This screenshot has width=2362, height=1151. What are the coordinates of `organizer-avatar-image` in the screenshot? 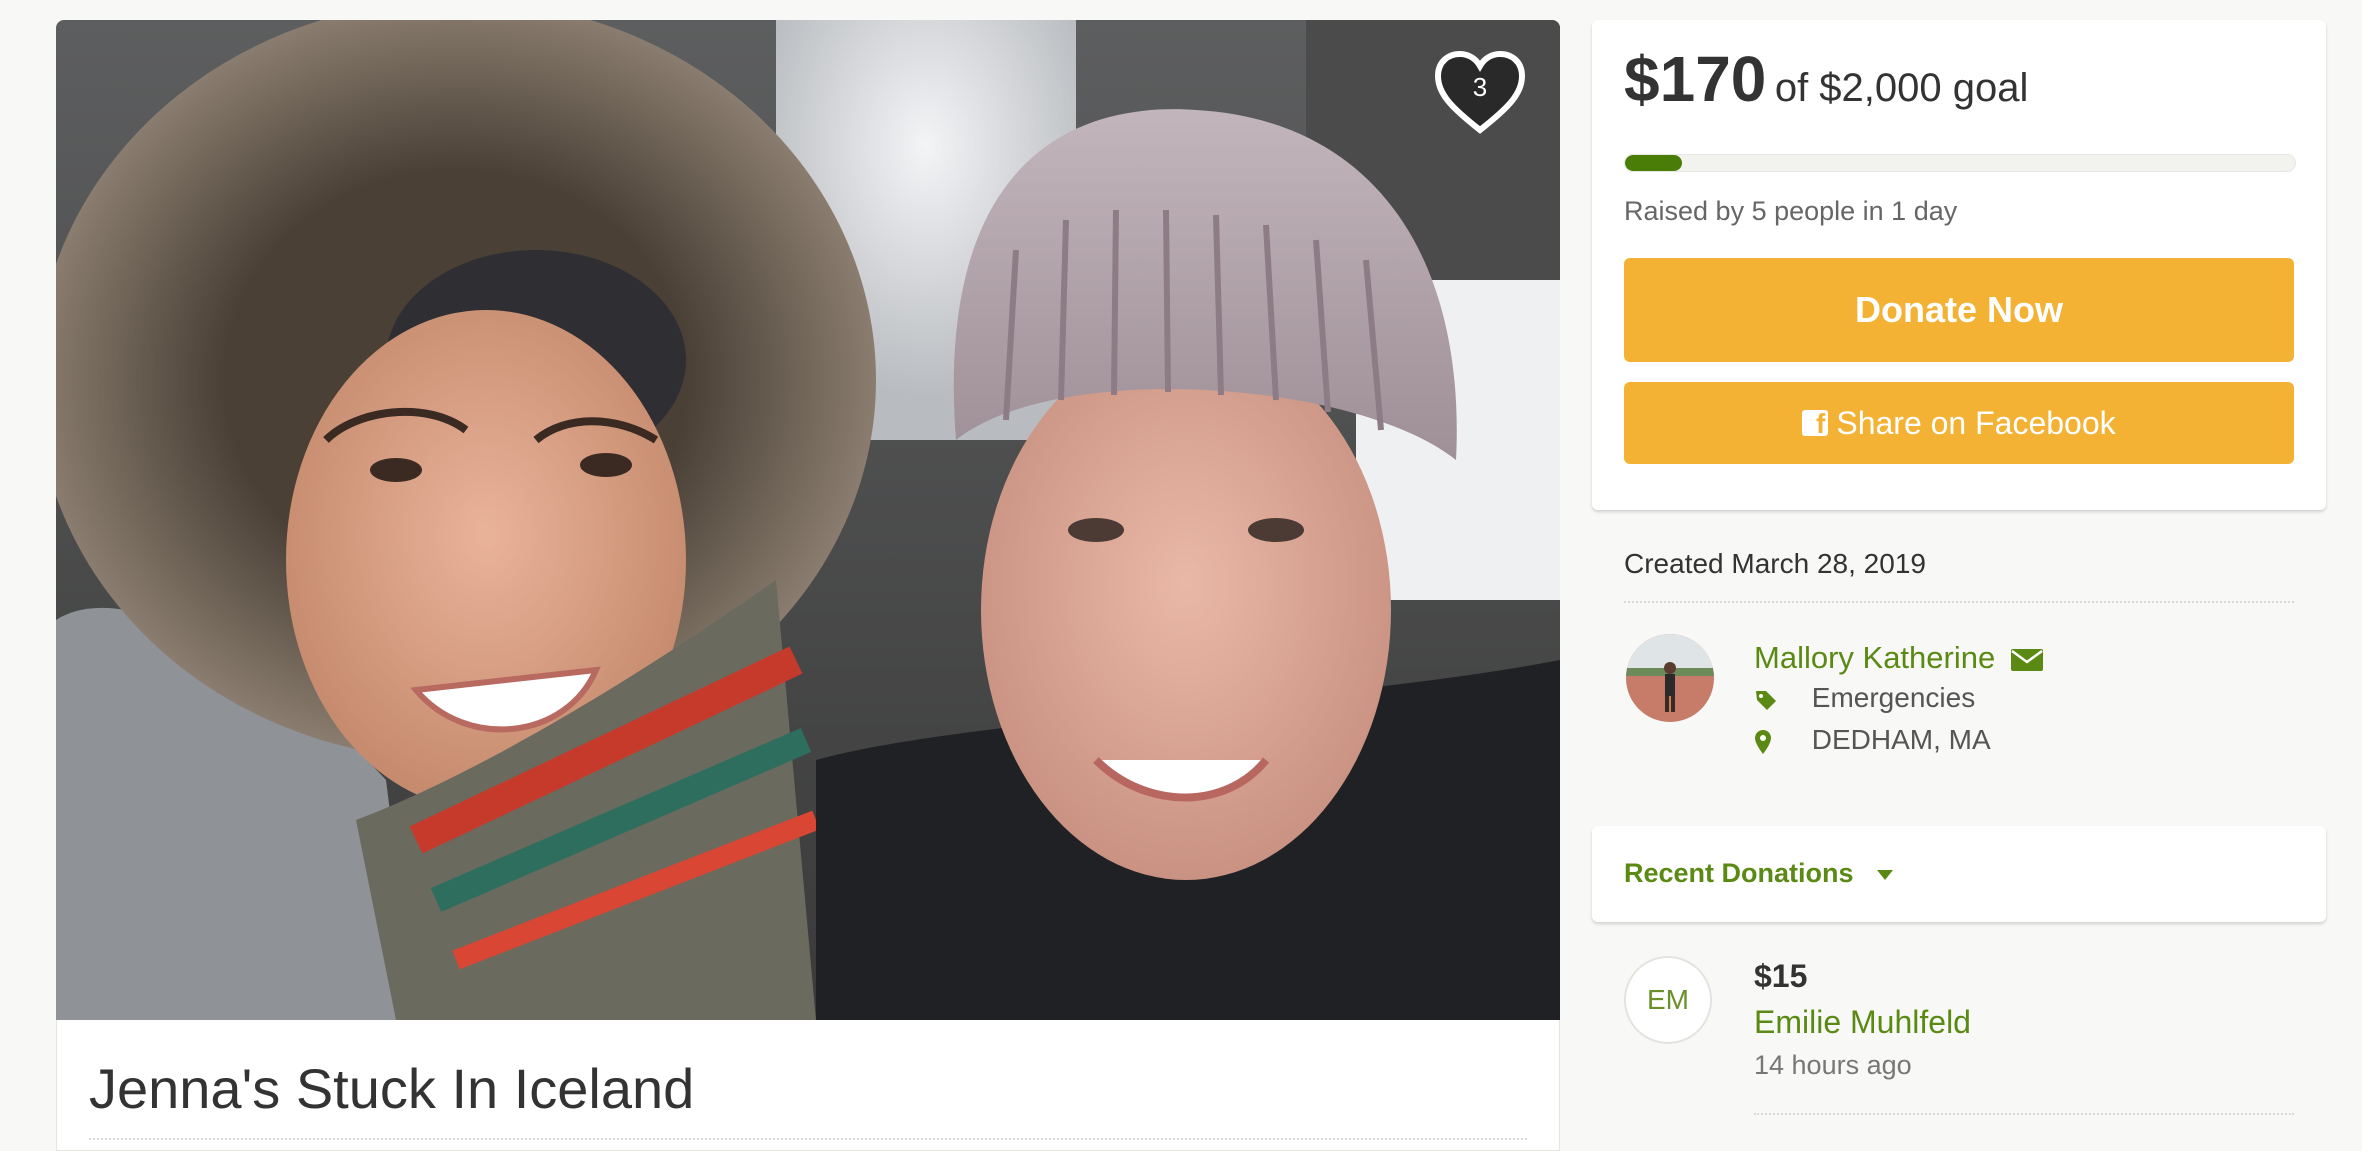 It's located at (1670, 678).